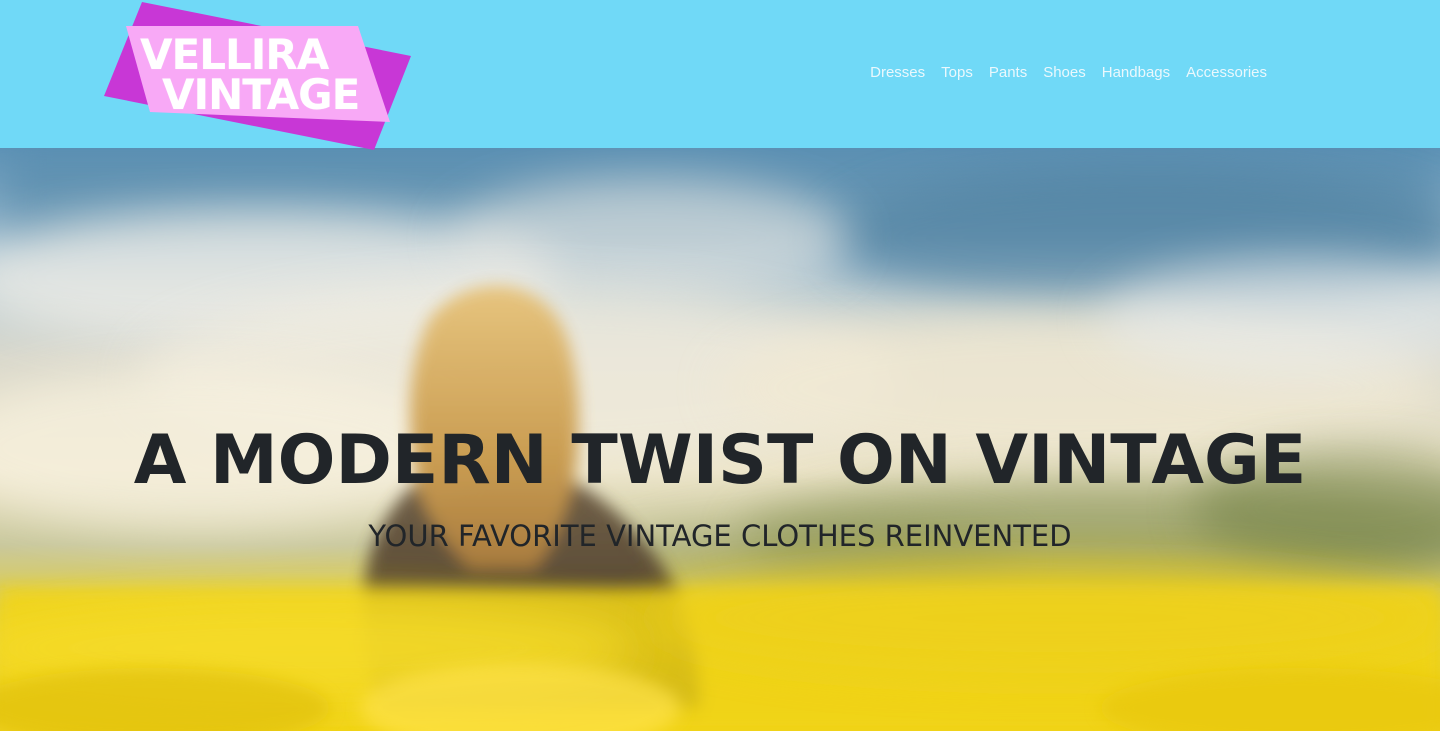 This screenshot has width=1440, height=731. What do you see at coordinates (1226, 72) in the screenshot?
I see `nav-link-accessories: Accessories` at bounding box center [1226, 72].